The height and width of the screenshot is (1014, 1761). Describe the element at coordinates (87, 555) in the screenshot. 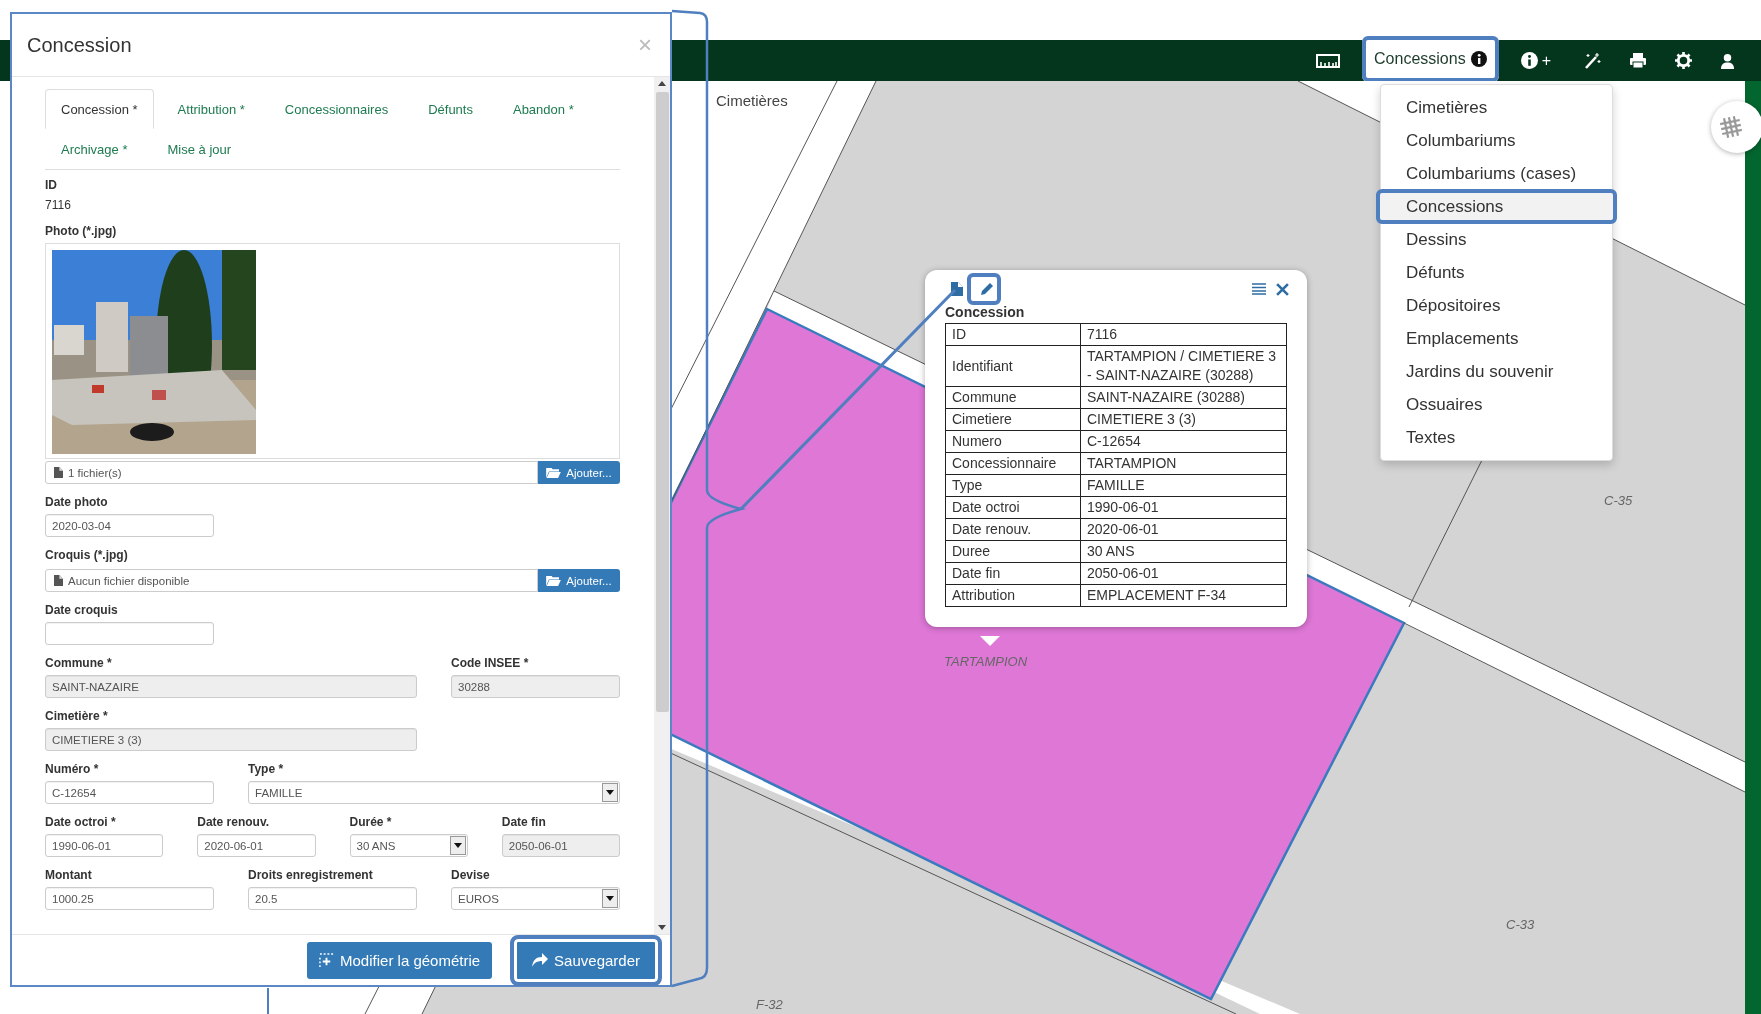

I see `field-label: Croquis (*.jpg)` at that location.